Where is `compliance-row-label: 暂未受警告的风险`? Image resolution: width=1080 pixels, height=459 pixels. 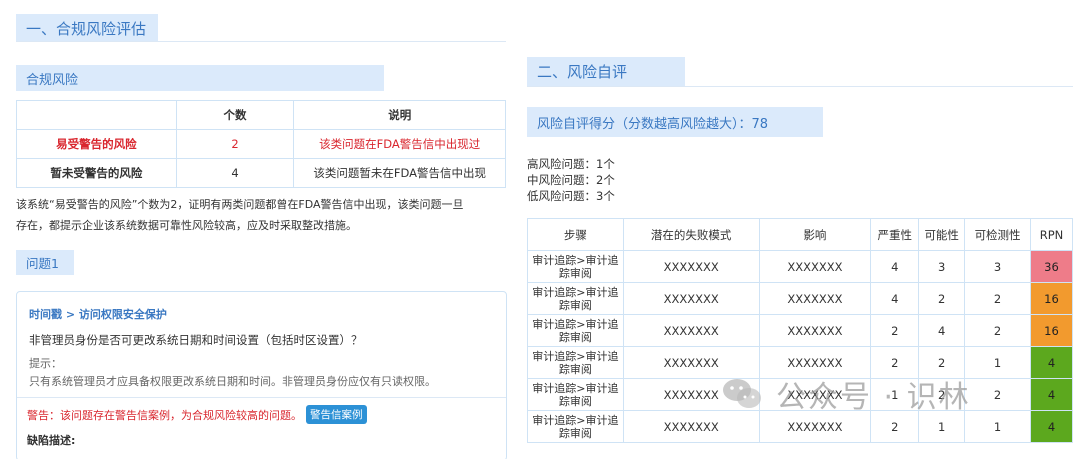 compliance-row-label: 暂未受警告的风险 is located at coordinates (96, 173).